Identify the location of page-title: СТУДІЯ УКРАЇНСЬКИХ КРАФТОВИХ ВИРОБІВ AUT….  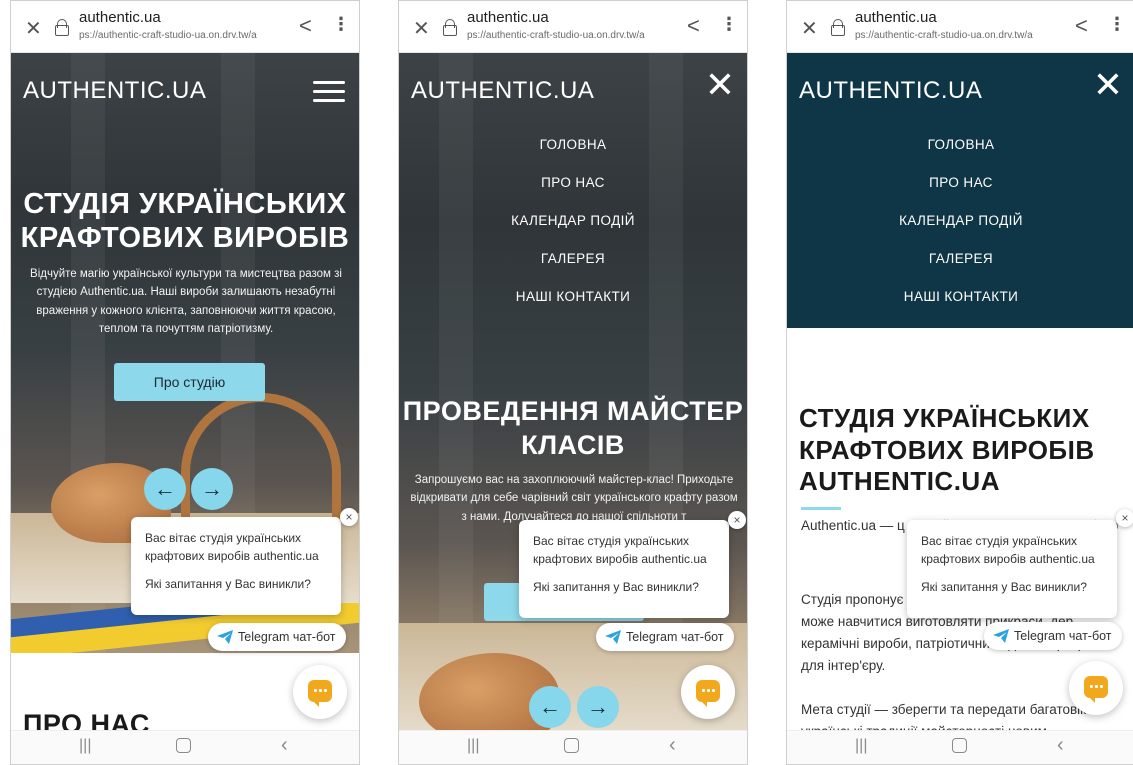
(947, 450).